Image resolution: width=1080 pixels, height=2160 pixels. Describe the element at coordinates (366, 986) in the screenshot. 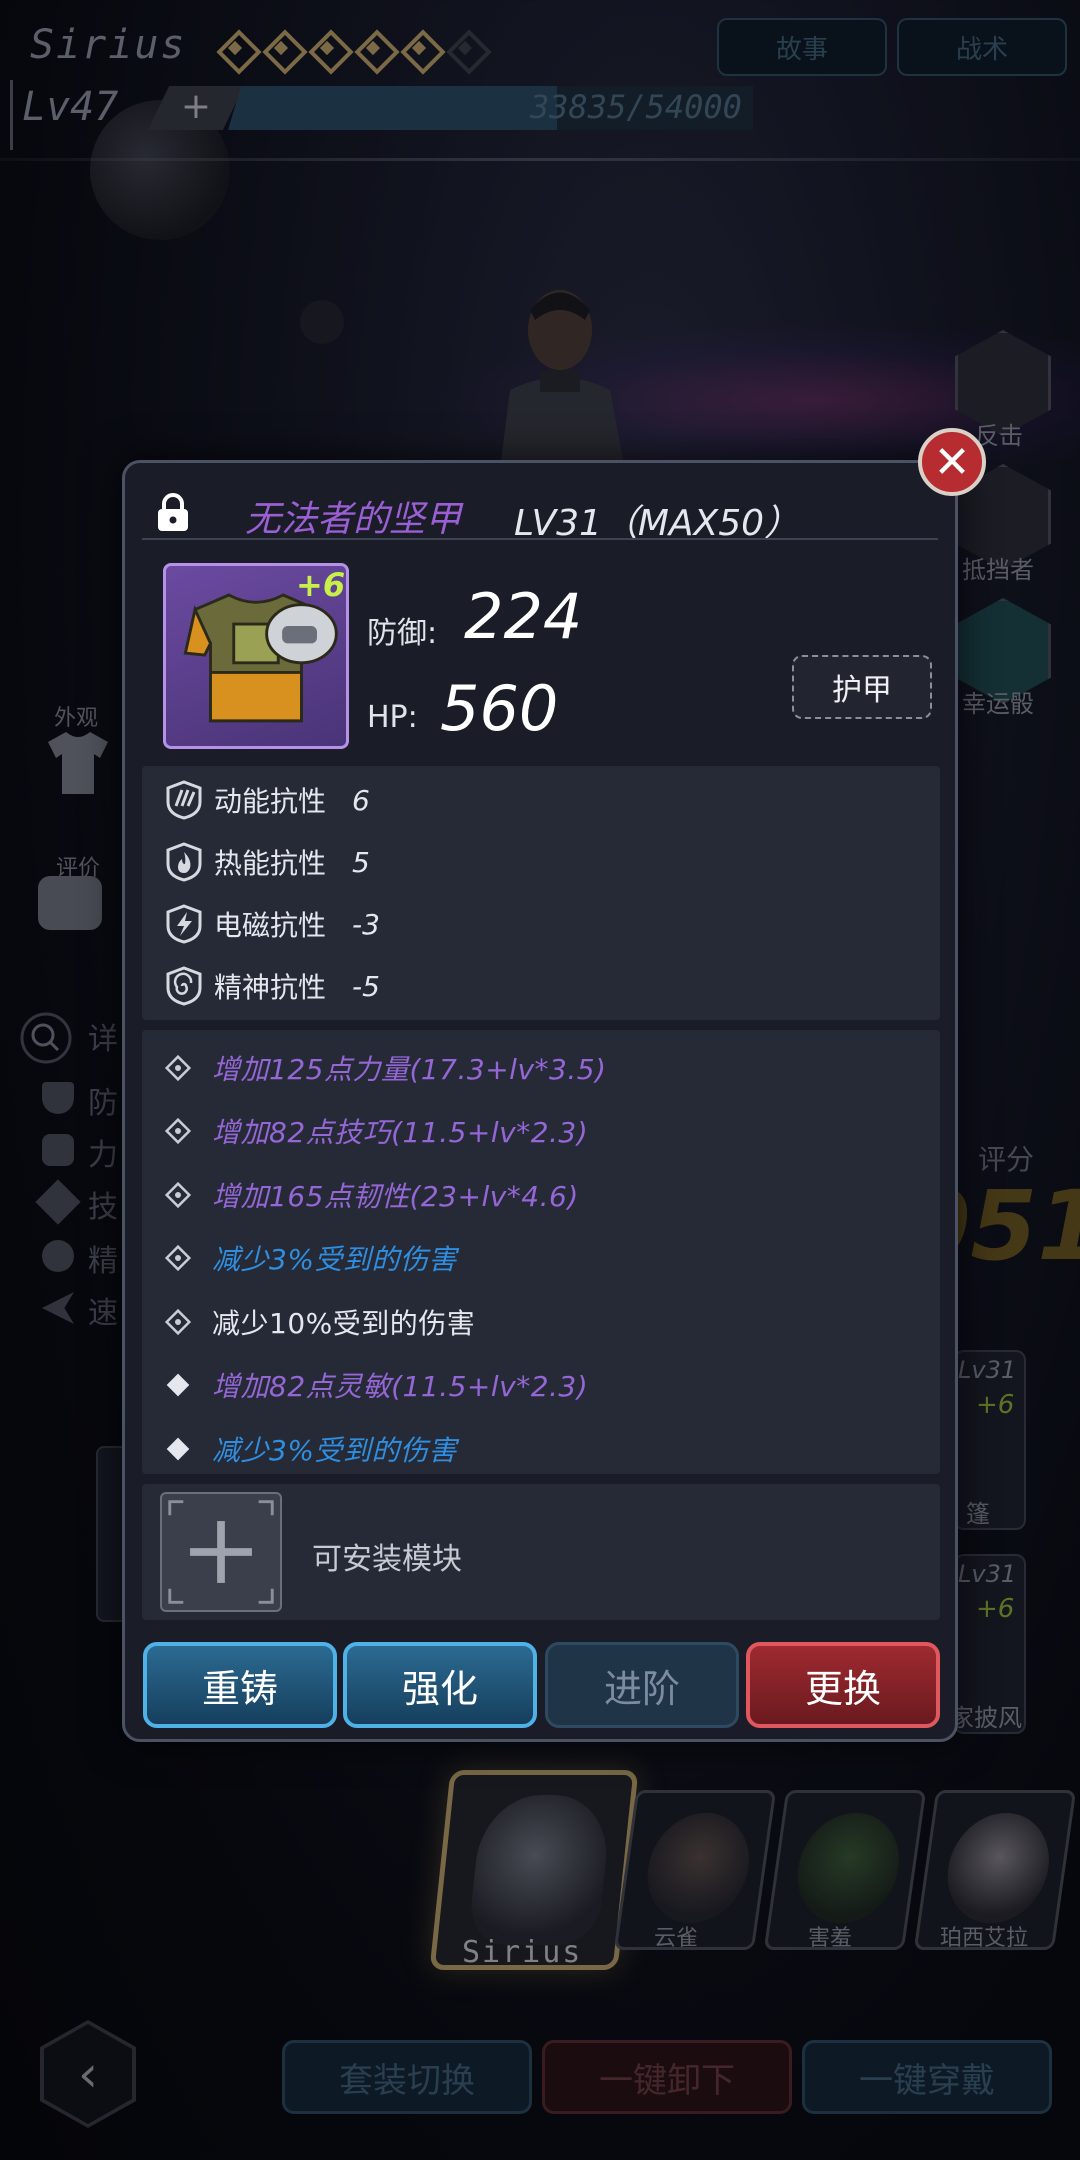

I see `resistance-value: -5` at that location.